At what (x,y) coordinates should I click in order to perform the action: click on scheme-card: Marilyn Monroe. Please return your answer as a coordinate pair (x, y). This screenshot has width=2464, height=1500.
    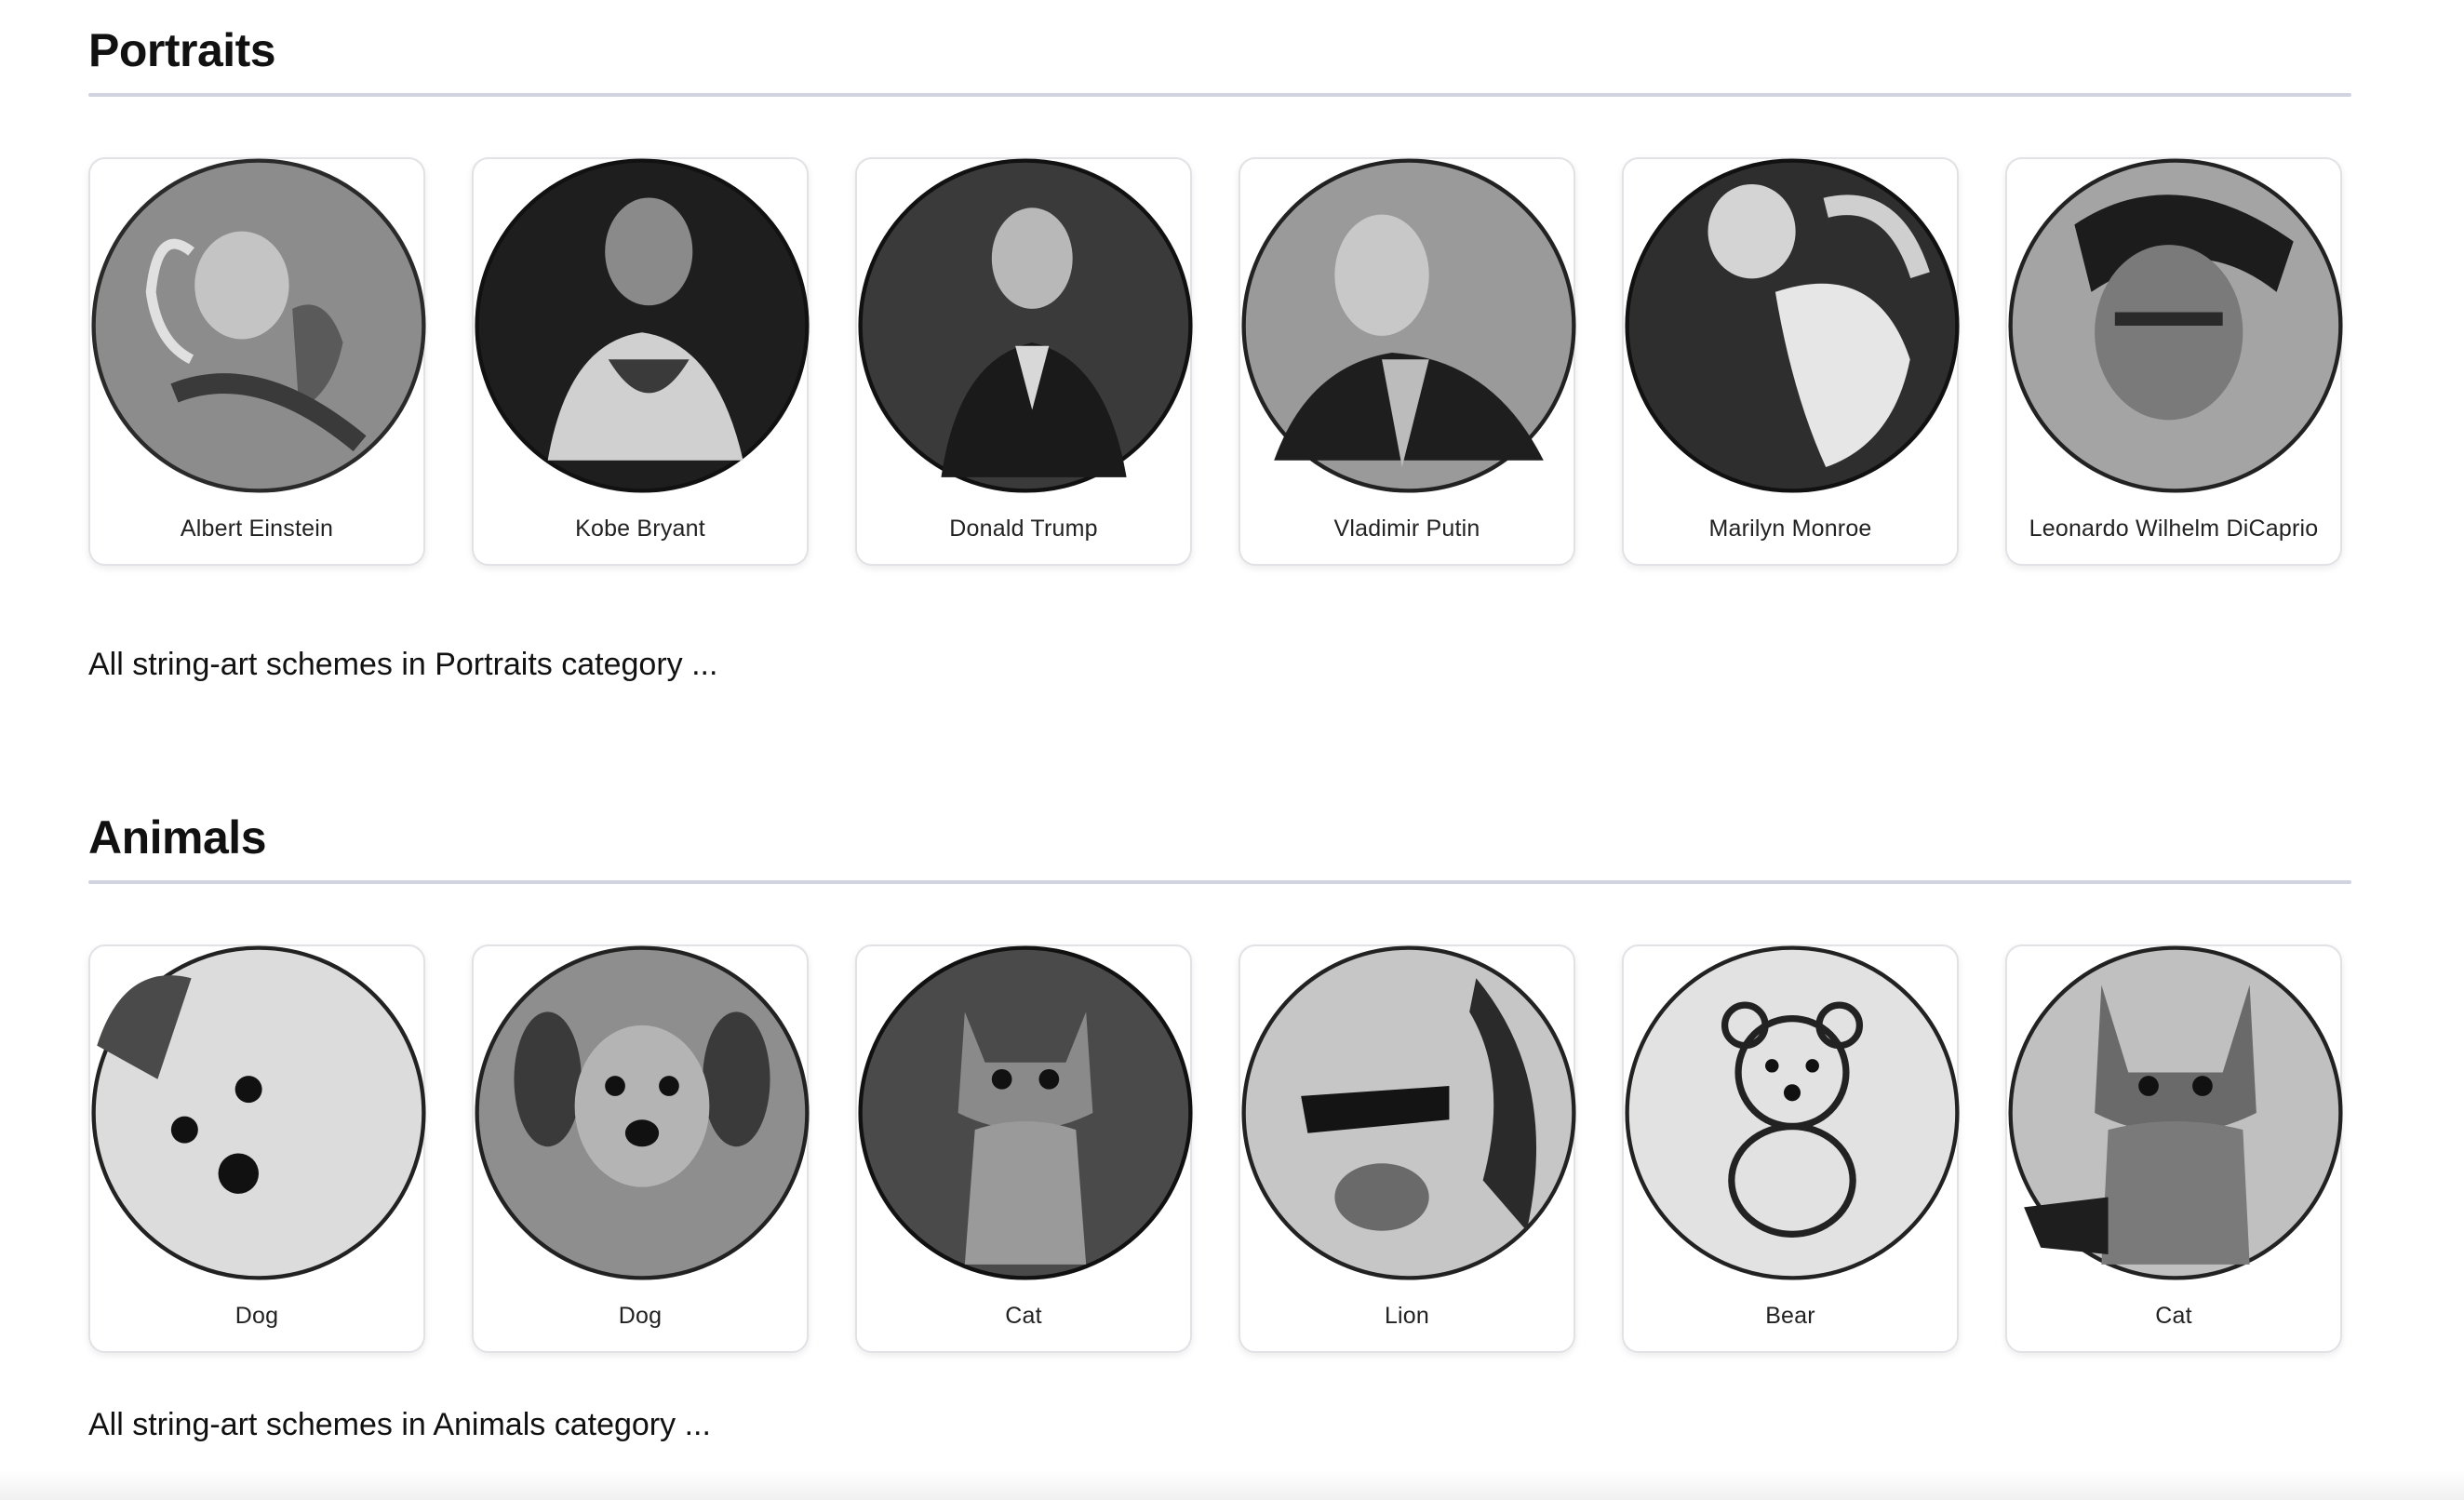
    Looking at the image, I should click on (1791, 361).